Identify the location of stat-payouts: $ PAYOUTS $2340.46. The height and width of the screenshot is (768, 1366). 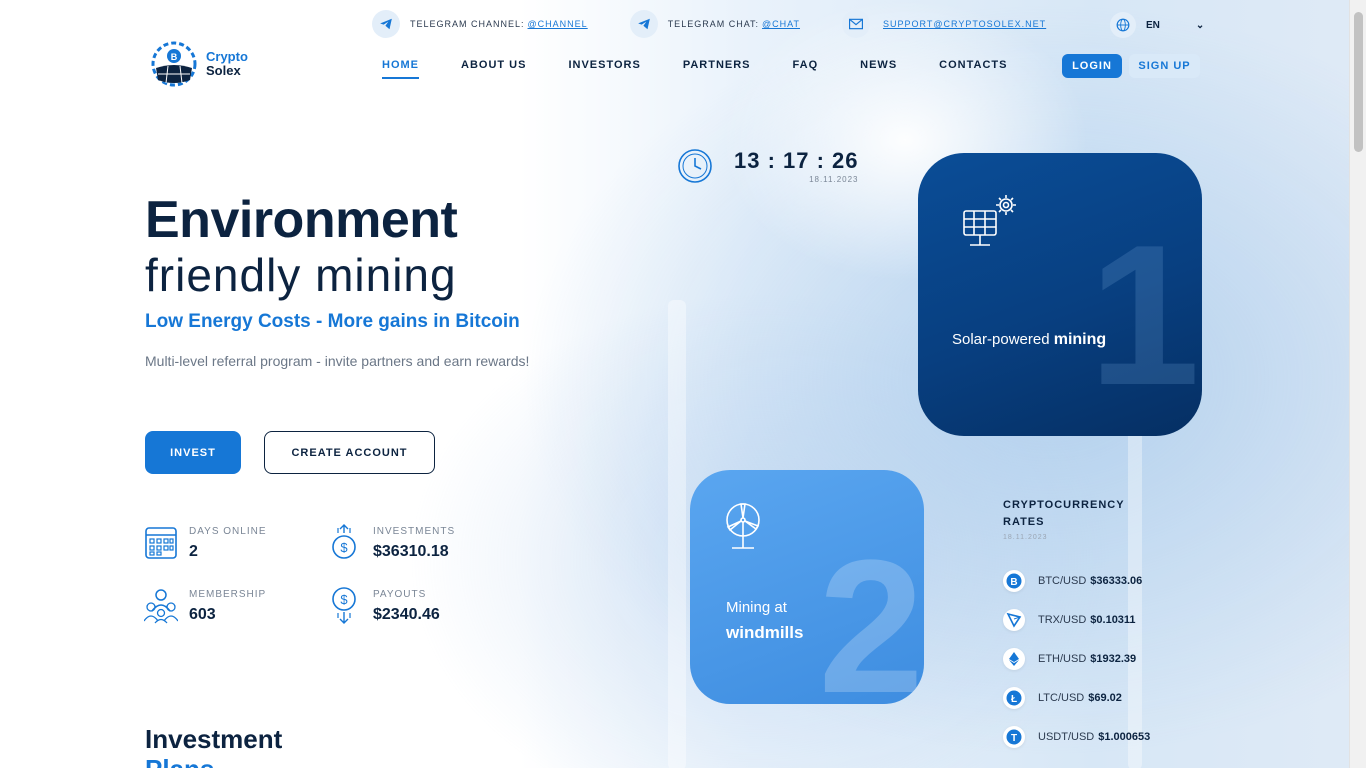
(384, 606).